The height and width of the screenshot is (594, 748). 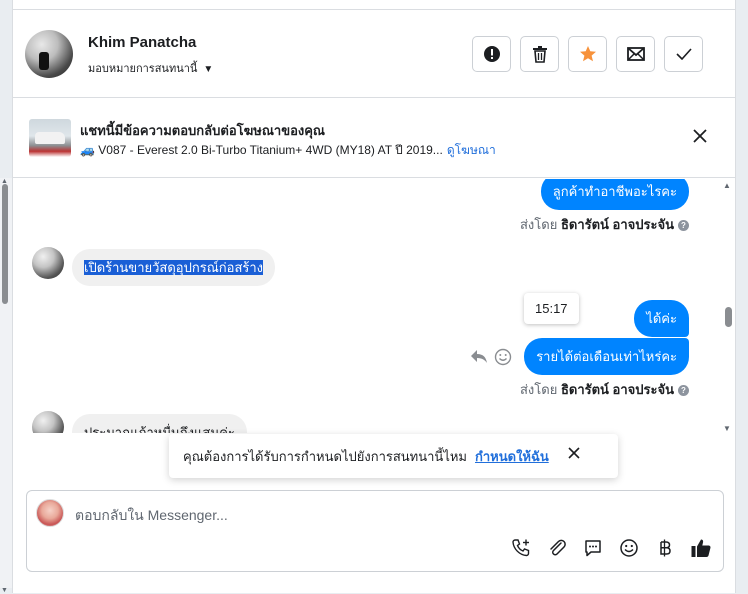 What do you see at coordinates (159, 423) in the screenshot?
I see `incoming-message: ประมาณเก้าหมื่นถึงแสนค่ะ` at bounding box center [159, 423].